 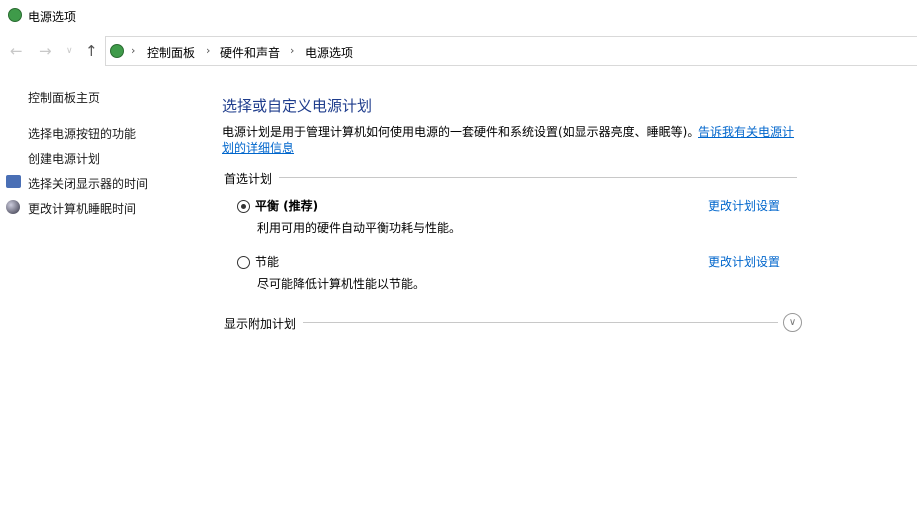 I want to click on plan-power-saver-desc: 尽可能降低计算机性能以节能。, so click(x=341, y=284).